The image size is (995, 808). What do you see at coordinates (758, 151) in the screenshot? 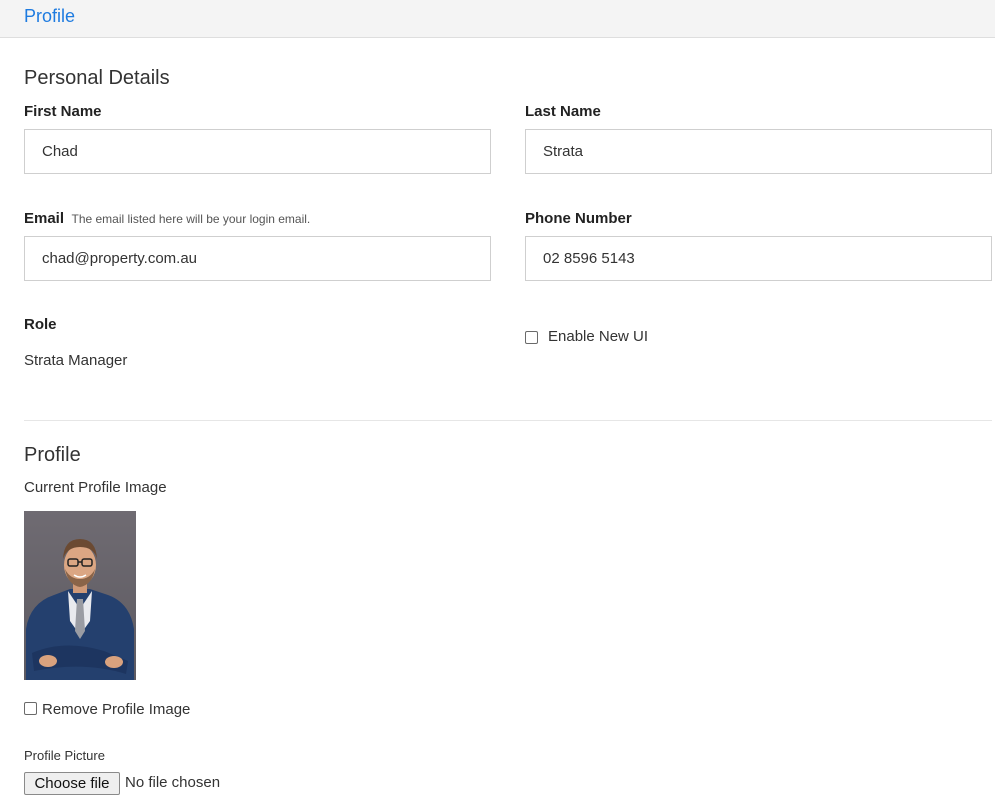
I see `last-name-input` at bounding box center [758, 151].